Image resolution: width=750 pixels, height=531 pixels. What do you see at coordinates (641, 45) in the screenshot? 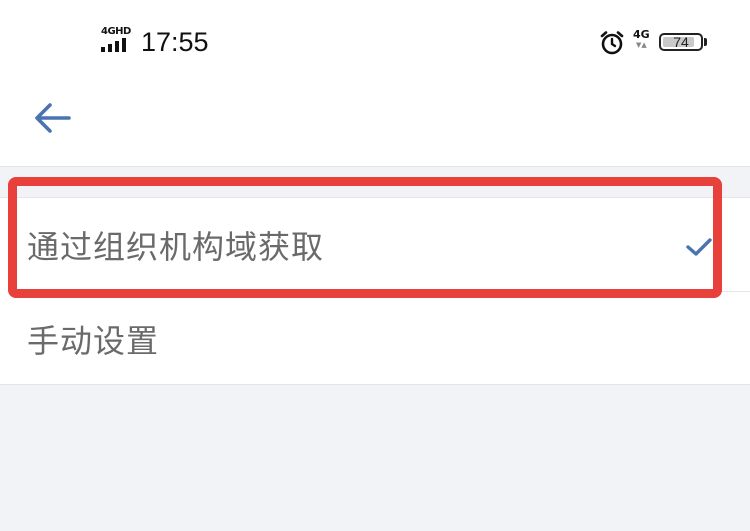
I see `data-arrows-icon: ▼▲` at bounding box center [641, 45].